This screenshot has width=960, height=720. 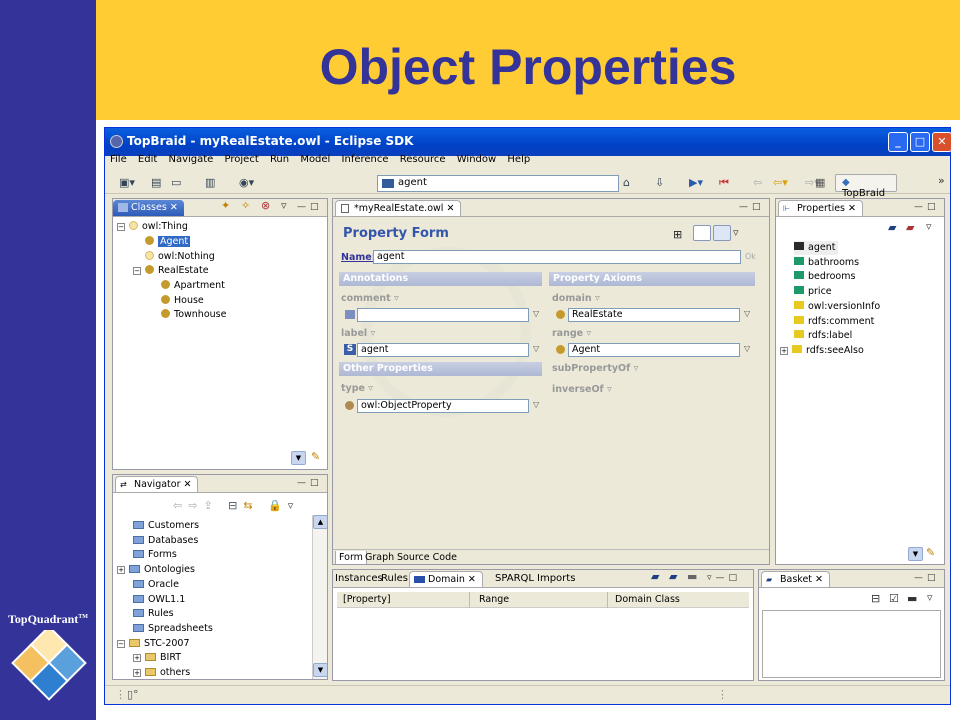 I want to click on nav-item: Databases, so click(x=165, y=541).